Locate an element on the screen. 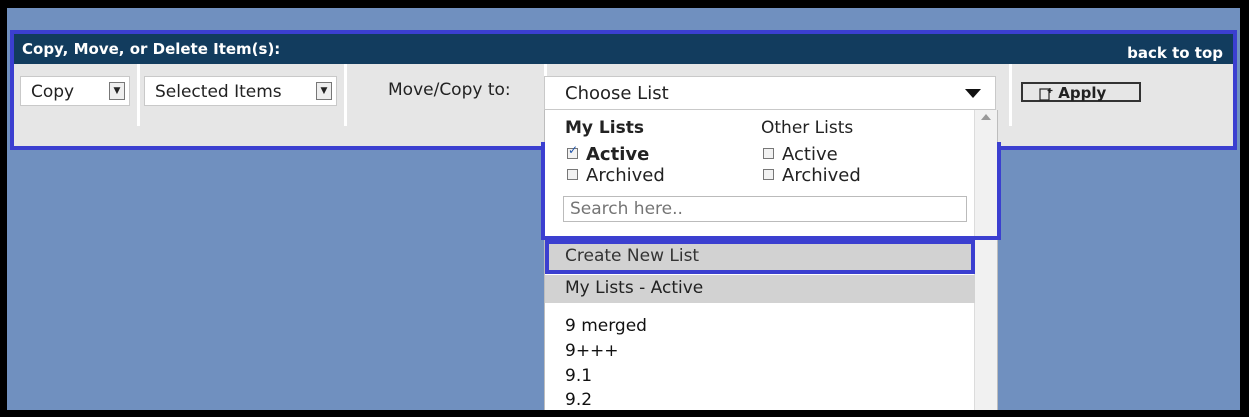 Image resolution: width=1249 pixels, height=417 pixels. filter-highlight is located at coordinates (771, 191).